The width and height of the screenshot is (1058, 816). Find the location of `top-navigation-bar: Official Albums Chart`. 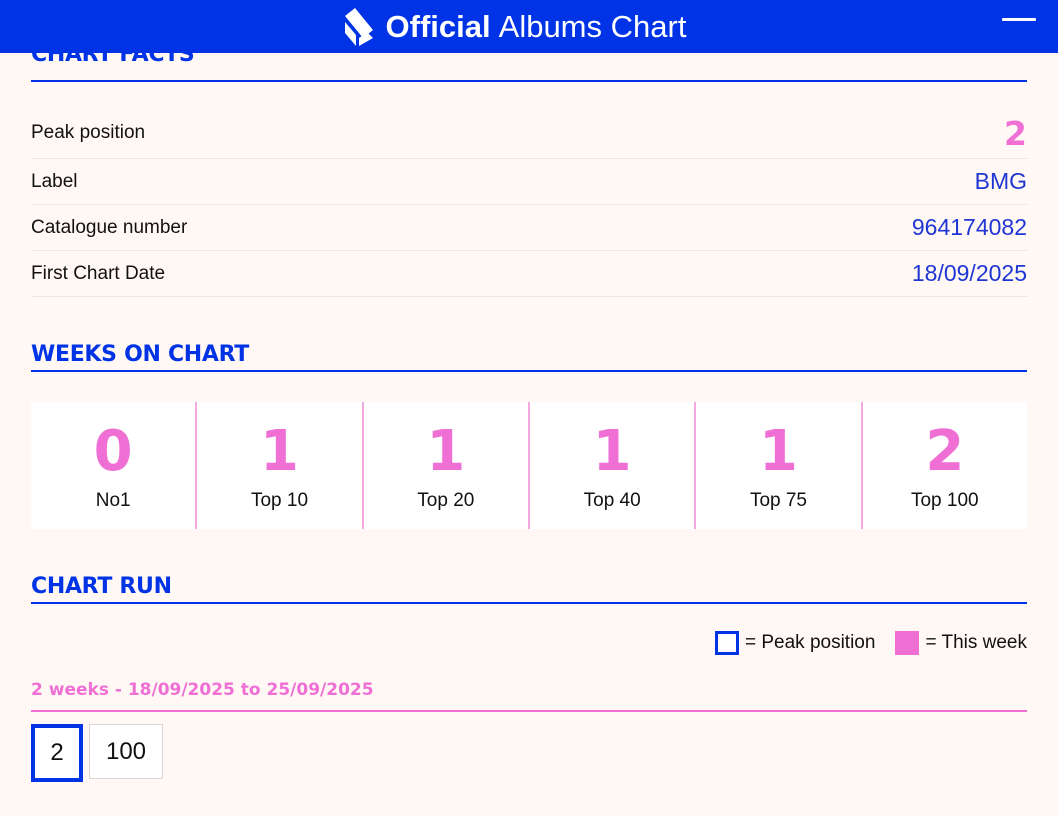

top-navigation-bar: Official Albums Chart is located at coordinates (529, 26).